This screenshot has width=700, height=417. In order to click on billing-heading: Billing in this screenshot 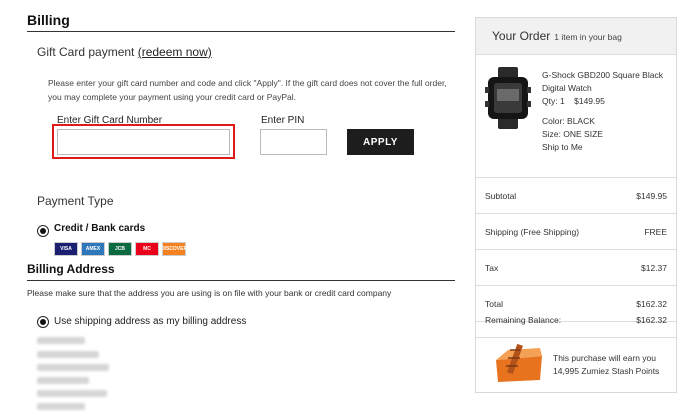, I will do `click(48, 20)`.